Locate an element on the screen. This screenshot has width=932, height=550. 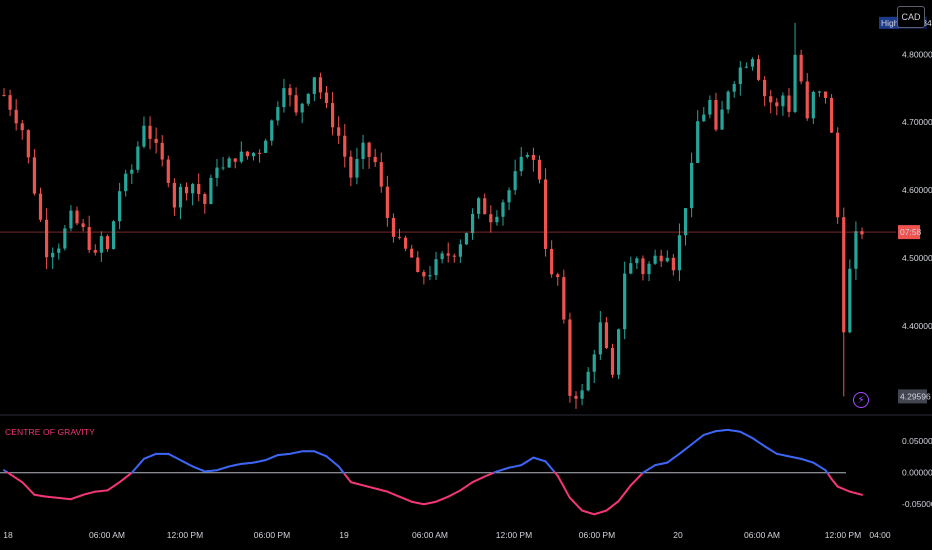
cog-tick-label: 0.00000 is located at coordinates (917, 473).